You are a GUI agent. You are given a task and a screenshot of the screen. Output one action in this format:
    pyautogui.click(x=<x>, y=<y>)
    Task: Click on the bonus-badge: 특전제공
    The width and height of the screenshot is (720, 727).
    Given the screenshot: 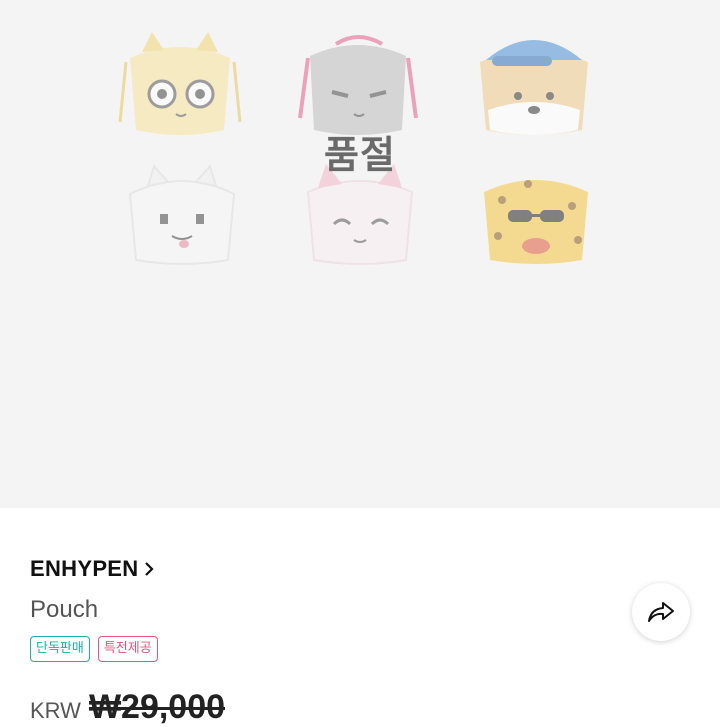 What is the action you would take?
    pyautogui.click(x=127, y=649)
    